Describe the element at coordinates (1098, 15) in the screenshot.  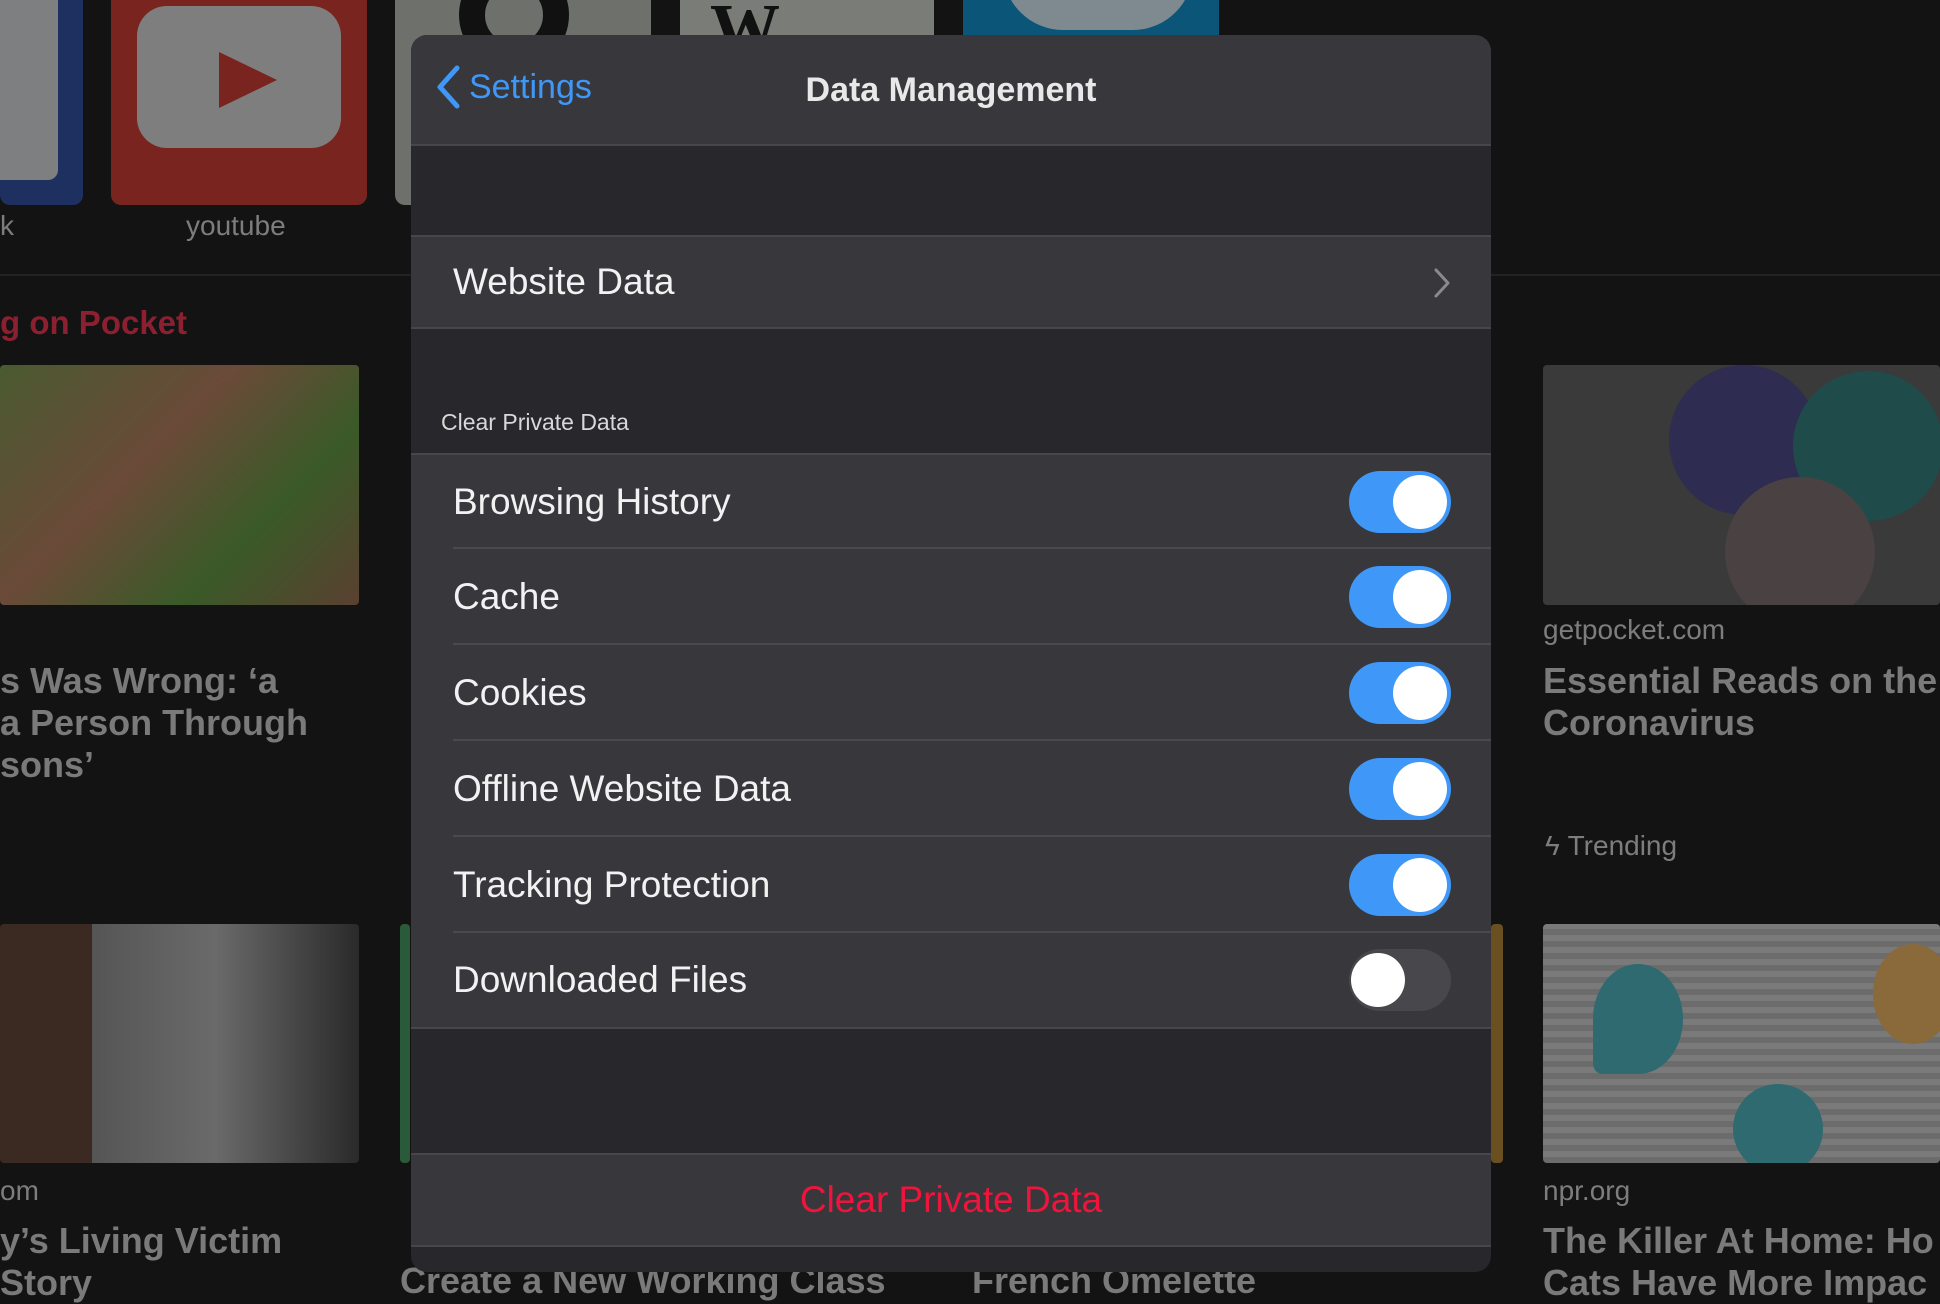
I see `twitter-icon` at that location.